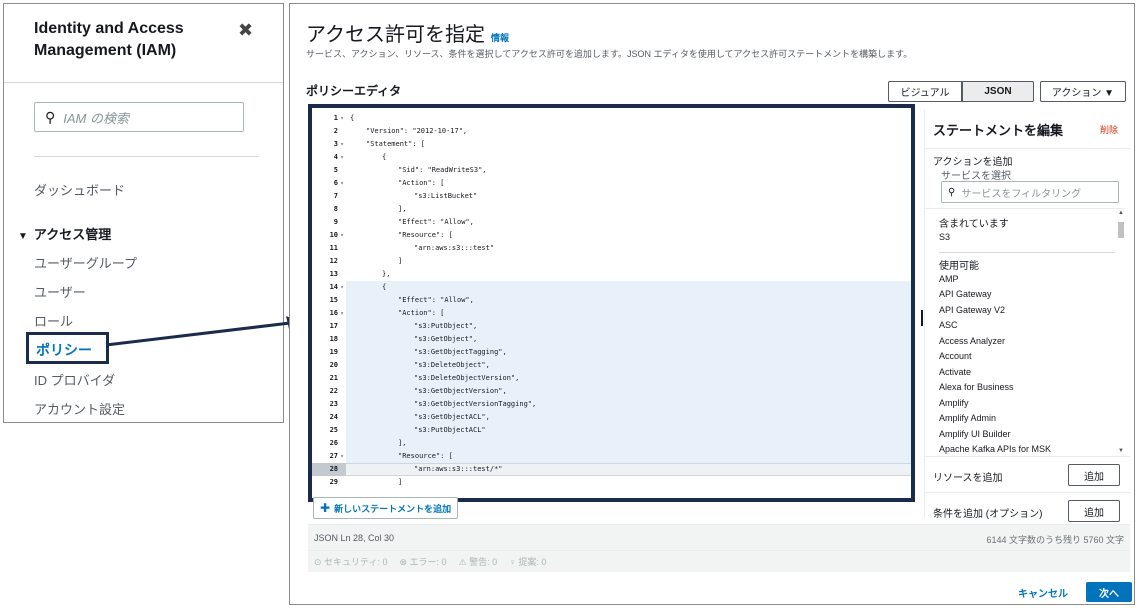 This screenshot has width=1138, height=610. Describe the element at coordinates (1025, 373) in the screenshot. I see `service-item: Activate` at that location.